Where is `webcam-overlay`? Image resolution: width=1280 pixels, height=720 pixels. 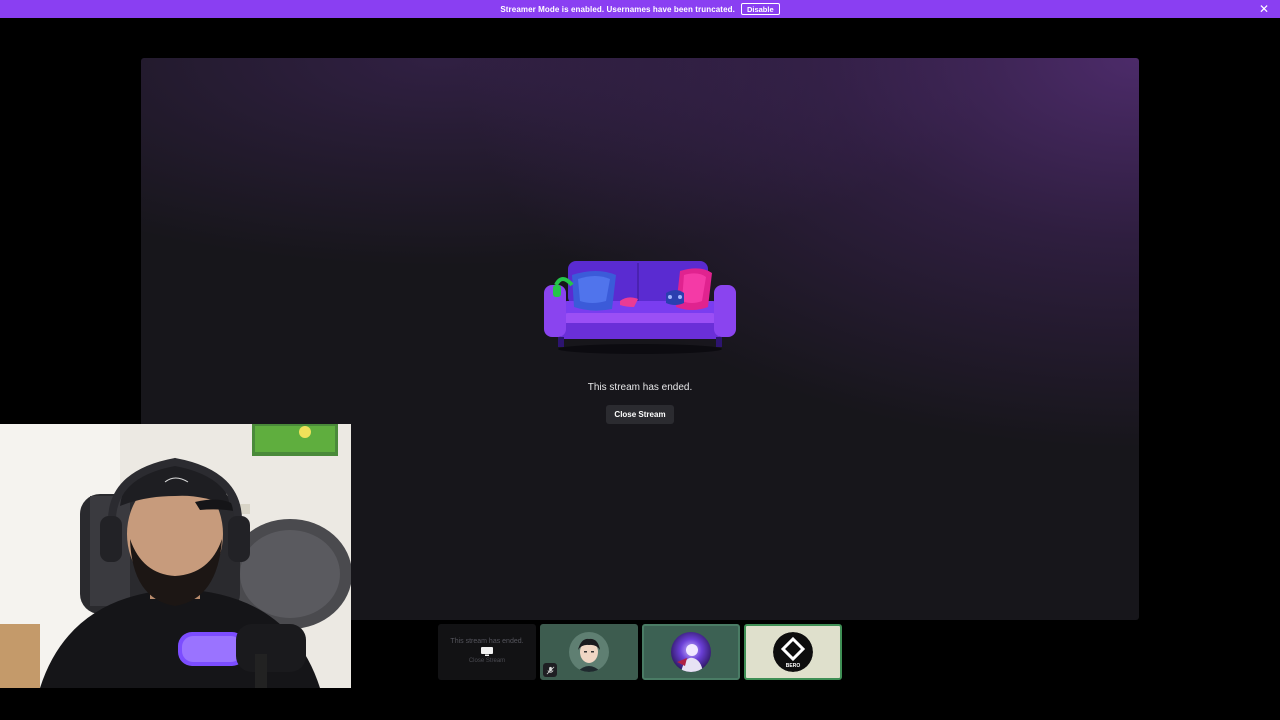 webcam-overlay is located at coordinates (175, 556).